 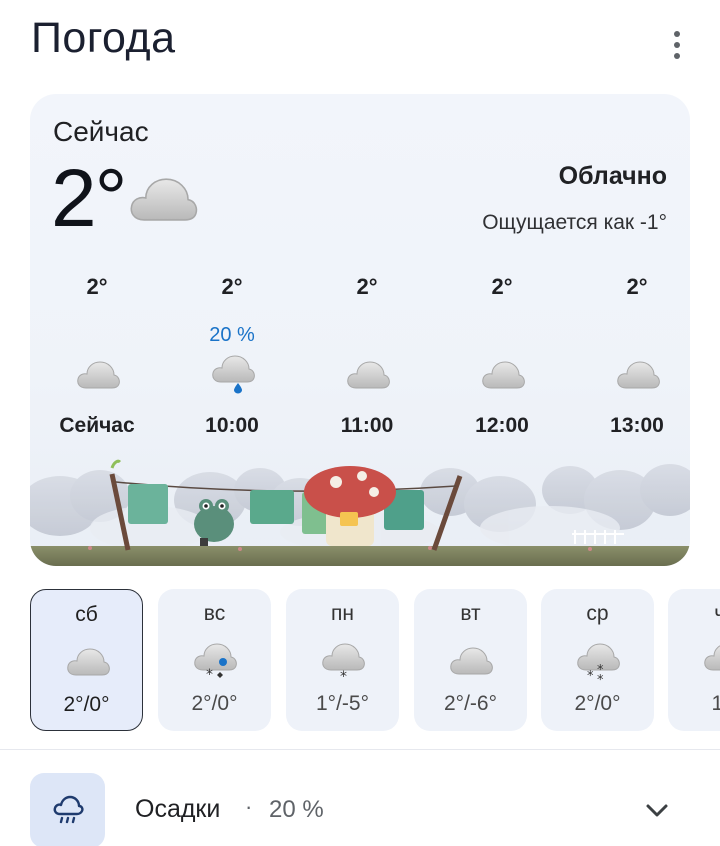 I want to click on precipitation-value: 20 %, so click(x=296, y=809).